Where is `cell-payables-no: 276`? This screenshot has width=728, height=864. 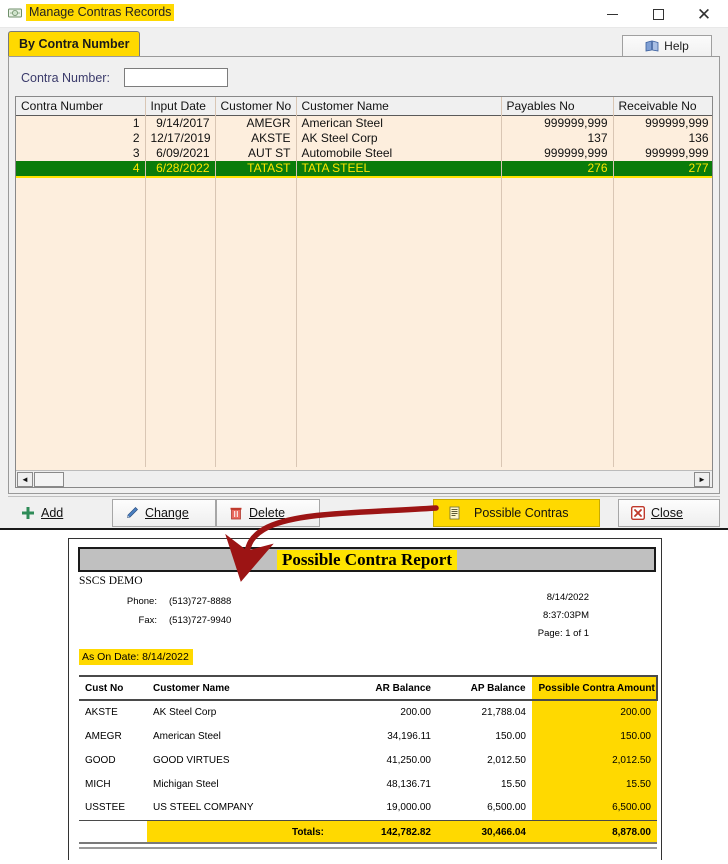
cell-payables-no: 276 is located at coordinates (557, 168).